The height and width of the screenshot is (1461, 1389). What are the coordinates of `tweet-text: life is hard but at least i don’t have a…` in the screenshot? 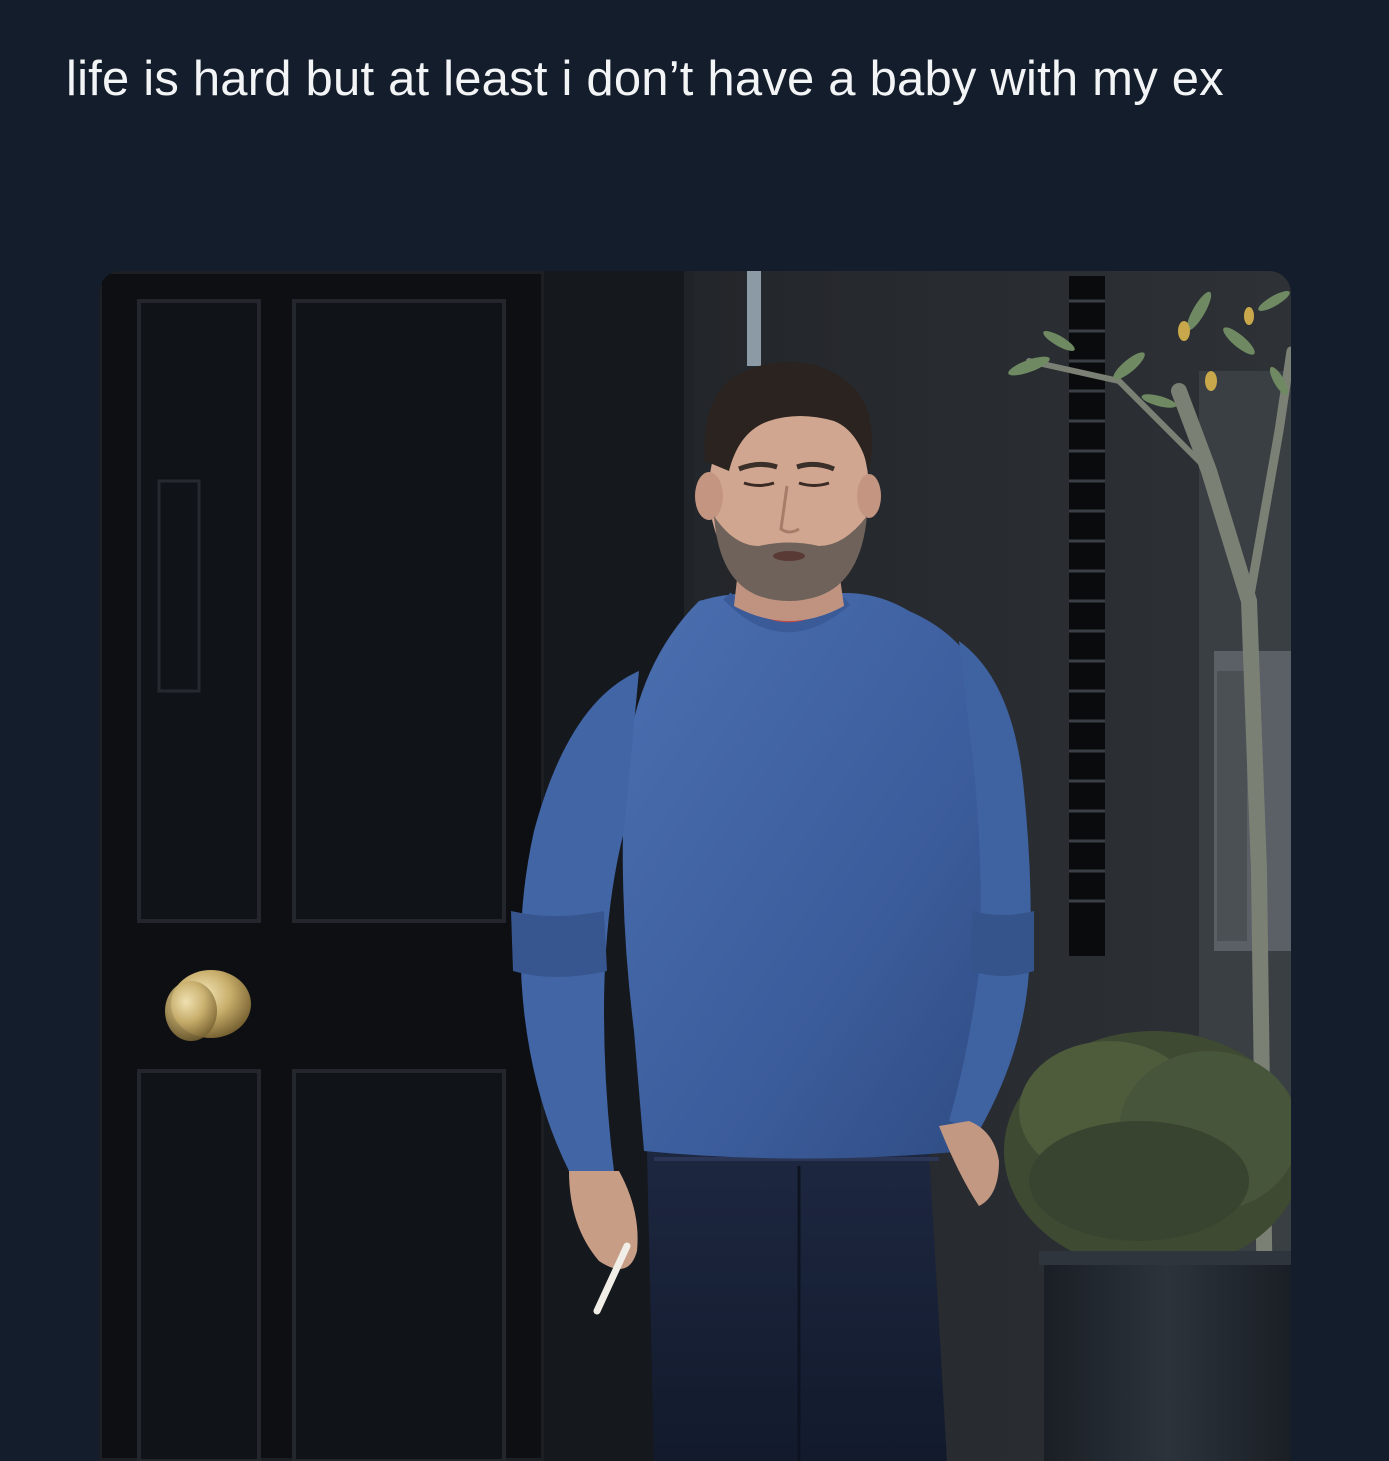 It's located at (645, 79).